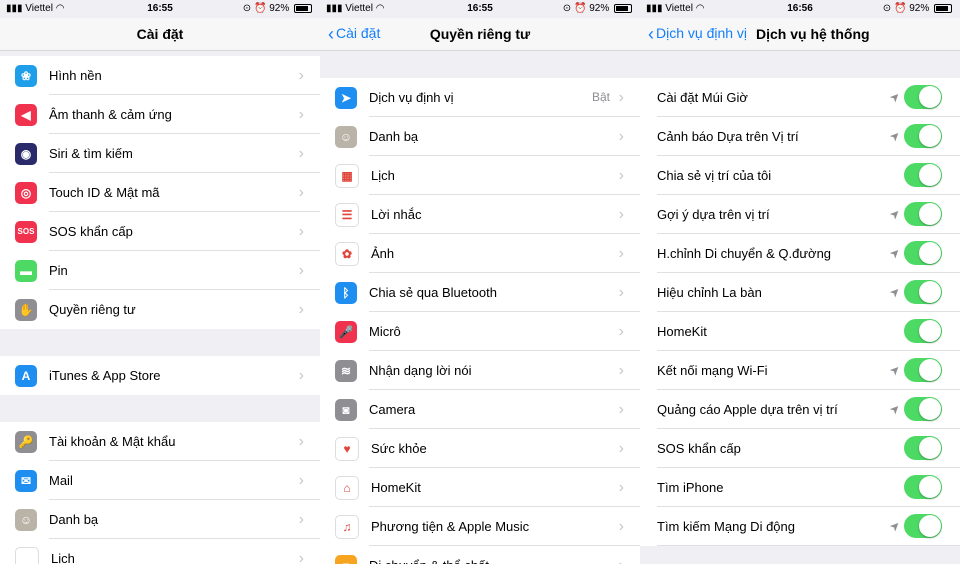  I want to click on navigation-bar: ‹ Dịch vụ định vị Dịch vụ hệ thống, so click(800, 34).